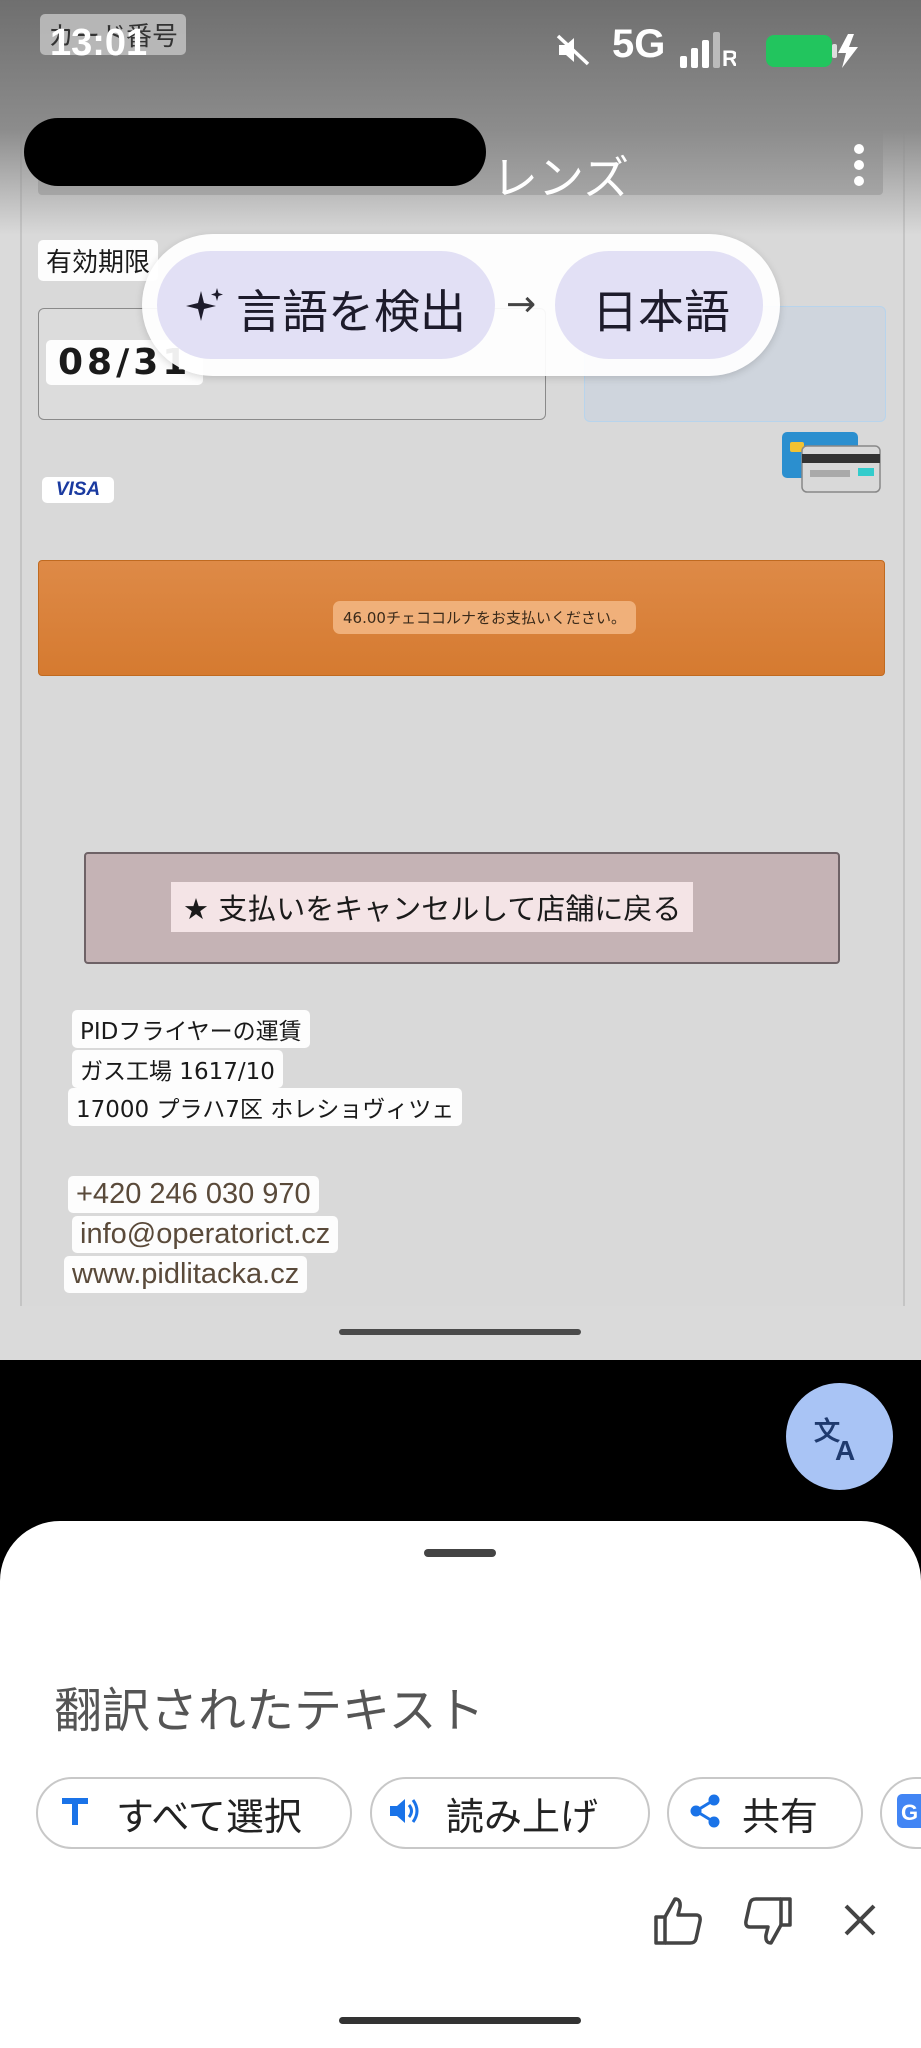 This screenshot has width=921, height=2048. What do you see at coordinates (191, 1029) in the screenshot?
I see `address-line: PIDフライヤーの運賃` at bounding box center [191, 1029].